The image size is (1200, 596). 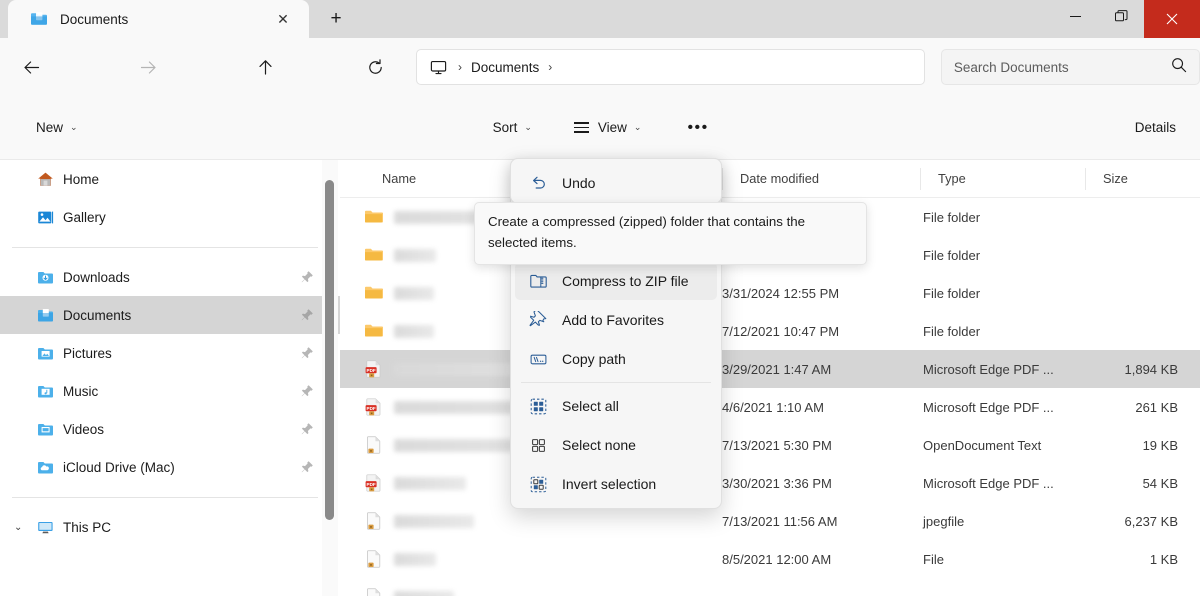 What do you see at coordinates (982, 445) in the screenshot?
I see `file-type: OpenDocument Text` at bounding box center [982, 445].